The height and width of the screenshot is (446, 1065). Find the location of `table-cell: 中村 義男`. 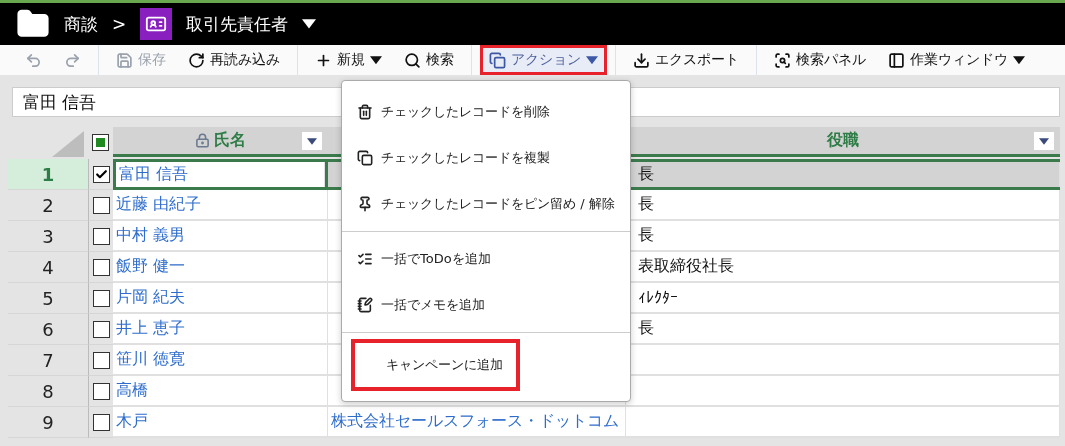

table-cell: 中村 義男 is located at coordinates (220, 236).